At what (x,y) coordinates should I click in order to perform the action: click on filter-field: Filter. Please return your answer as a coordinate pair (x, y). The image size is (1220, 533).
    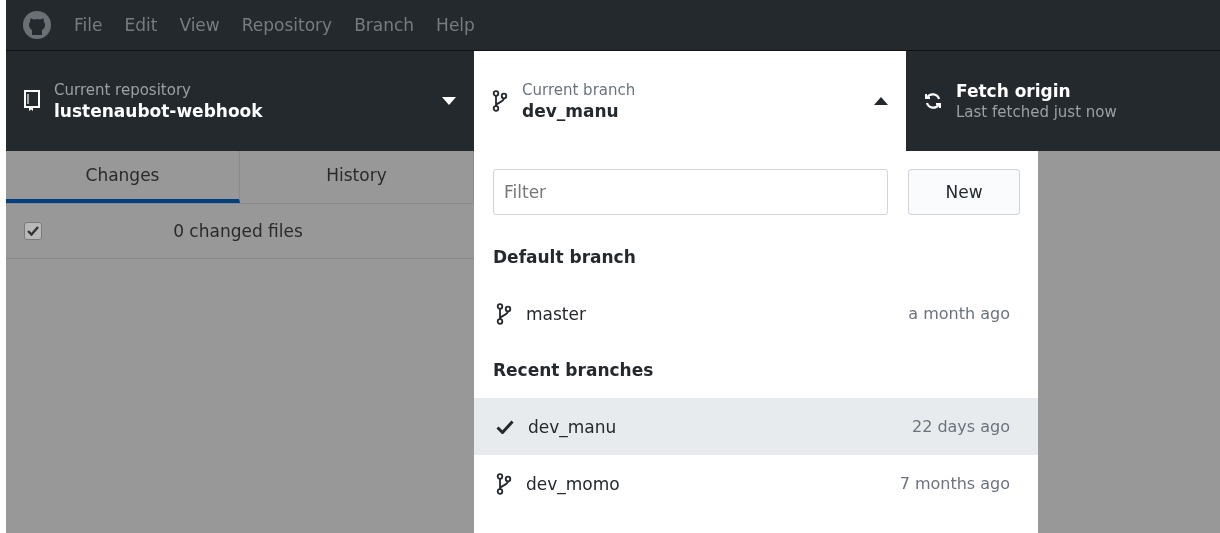
    Looking at the image, I should click on (690, 192).